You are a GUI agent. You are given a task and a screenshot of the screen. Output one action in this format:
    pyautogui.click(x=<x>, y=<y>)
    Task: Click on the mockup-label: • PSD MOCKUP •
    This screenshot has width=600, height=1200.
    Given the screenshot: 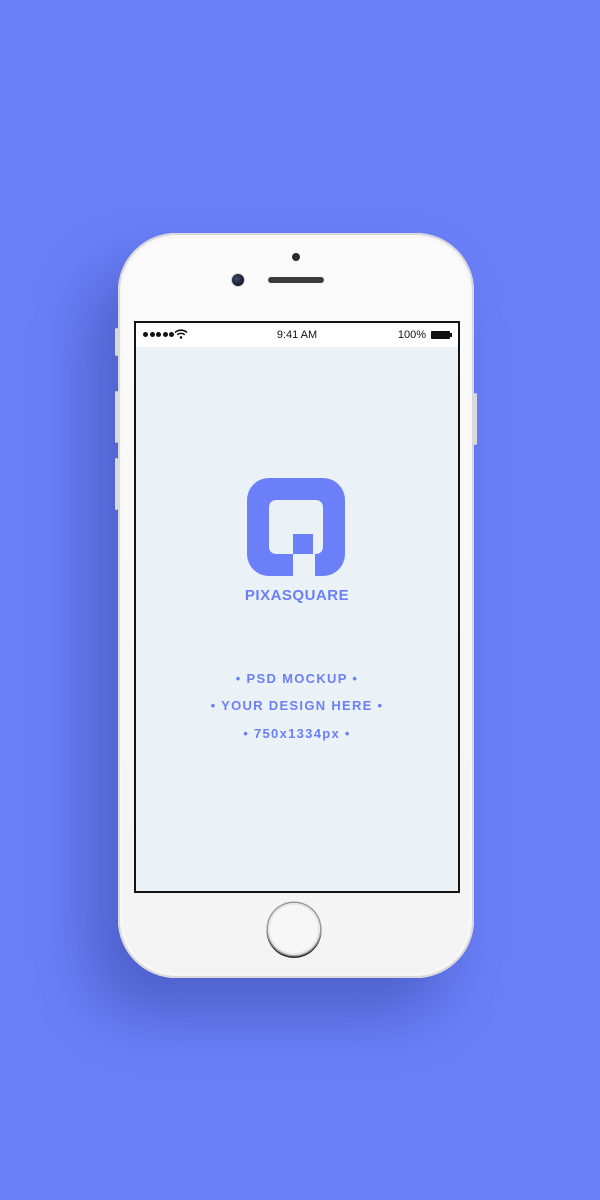 What is the action you would take?
    pyautogui.click(x=297, y=678)
    